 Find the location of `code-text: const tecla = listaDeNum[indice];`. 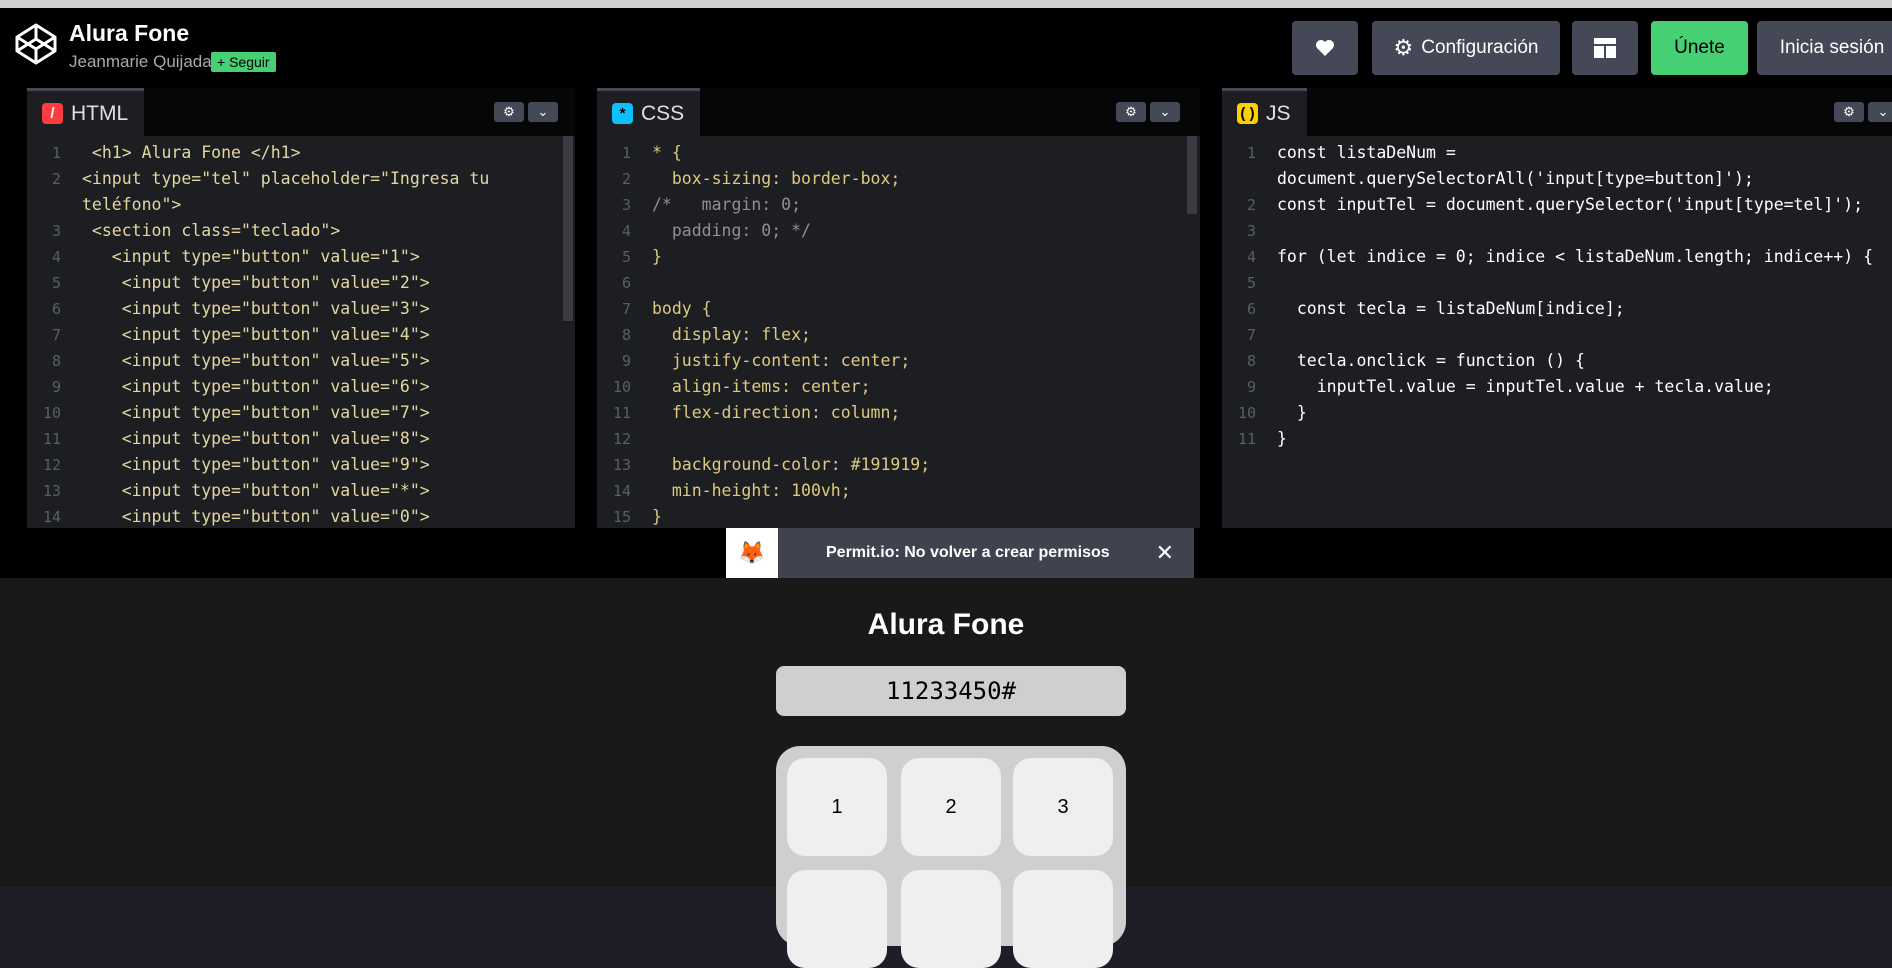

code-text: const tecla = listaDeNum[indice]; is located at coordinates (1451, 308).